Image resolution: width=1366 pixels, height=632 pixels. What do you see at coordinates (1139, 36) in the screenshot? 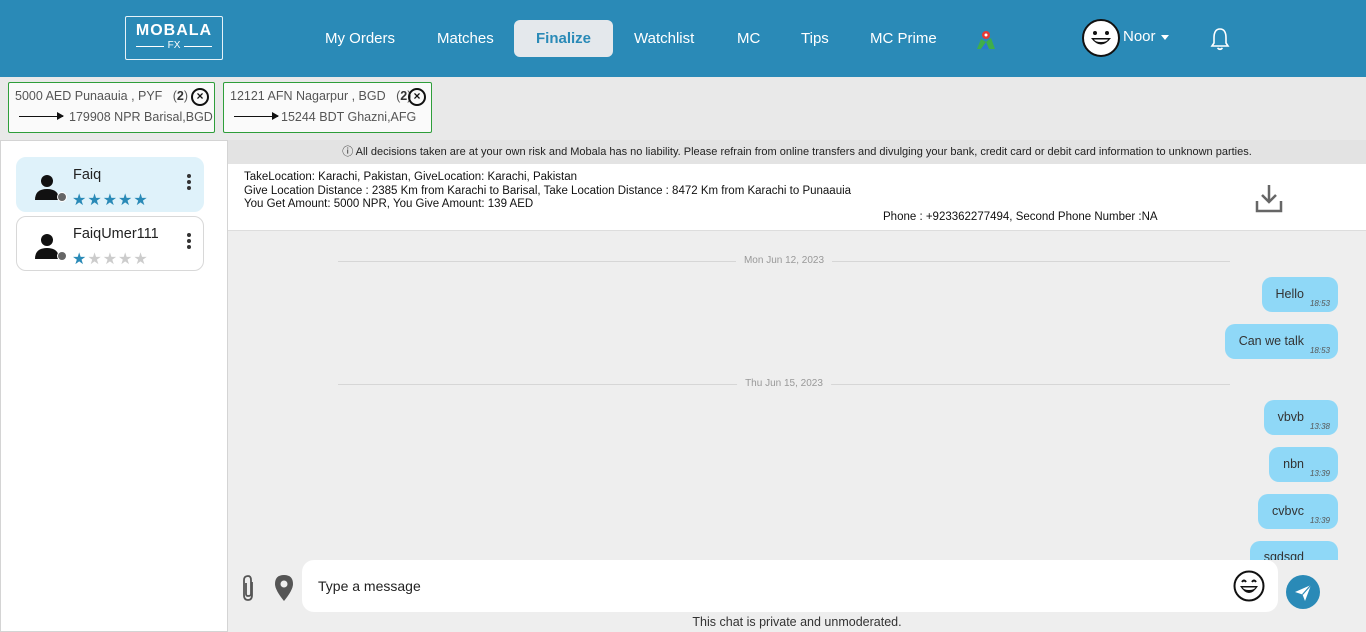
I see `user-name: Noor` at bounding box center [1139, 36].